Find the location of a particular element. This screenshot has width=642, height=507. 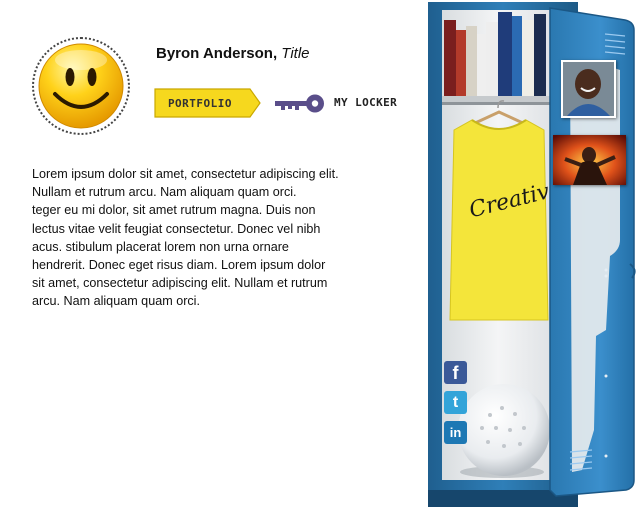

linkedin-icon: in is located at coordinates (455, 432).